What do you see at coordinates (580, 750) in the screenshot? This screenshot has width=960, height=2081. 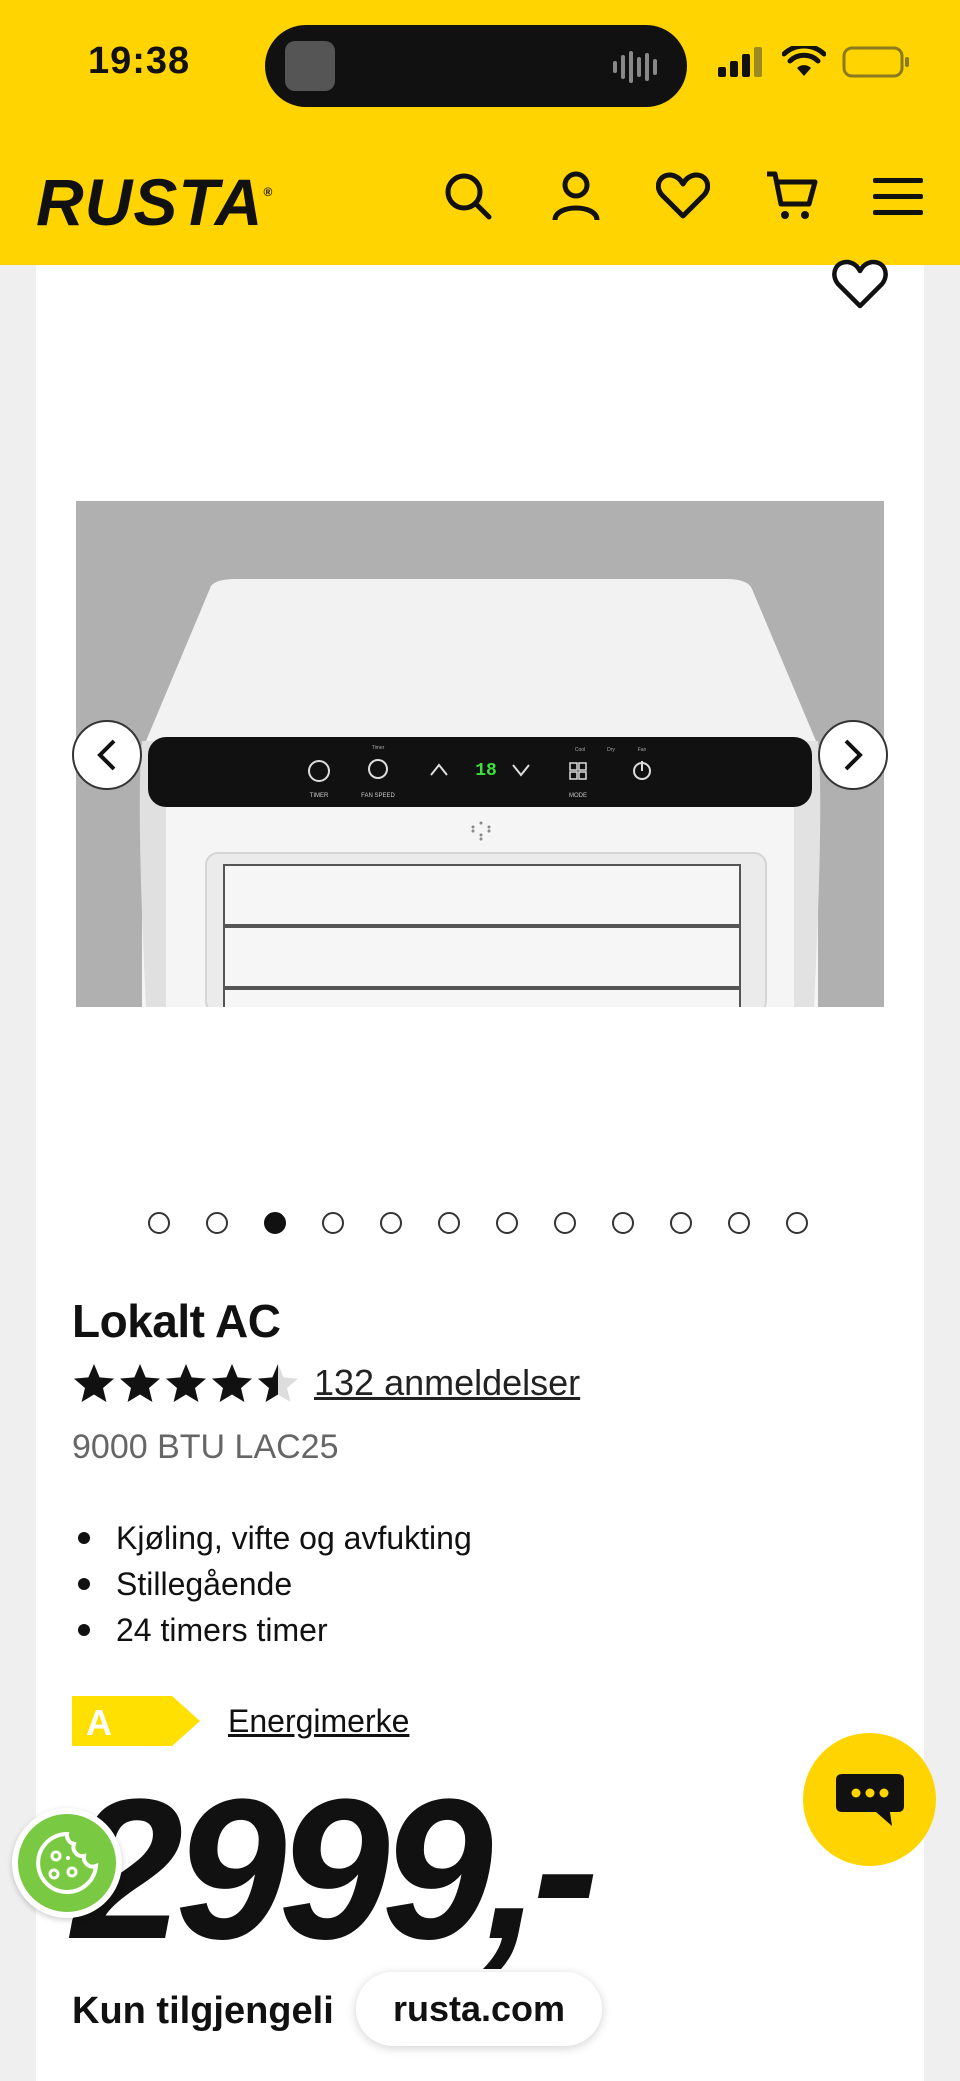 I see `cool-label: Cool` at bounding box center [580, 750].